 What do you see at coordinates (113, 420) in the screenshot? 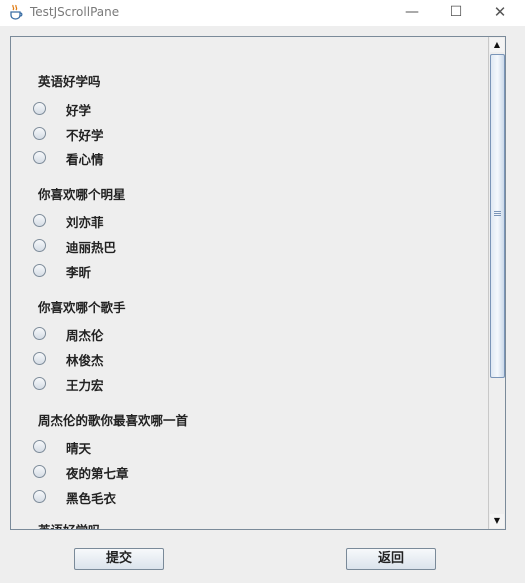
I see `question-title: 周杰伦的歌你最喜欢哪一首` at bounding box center [113, 420].